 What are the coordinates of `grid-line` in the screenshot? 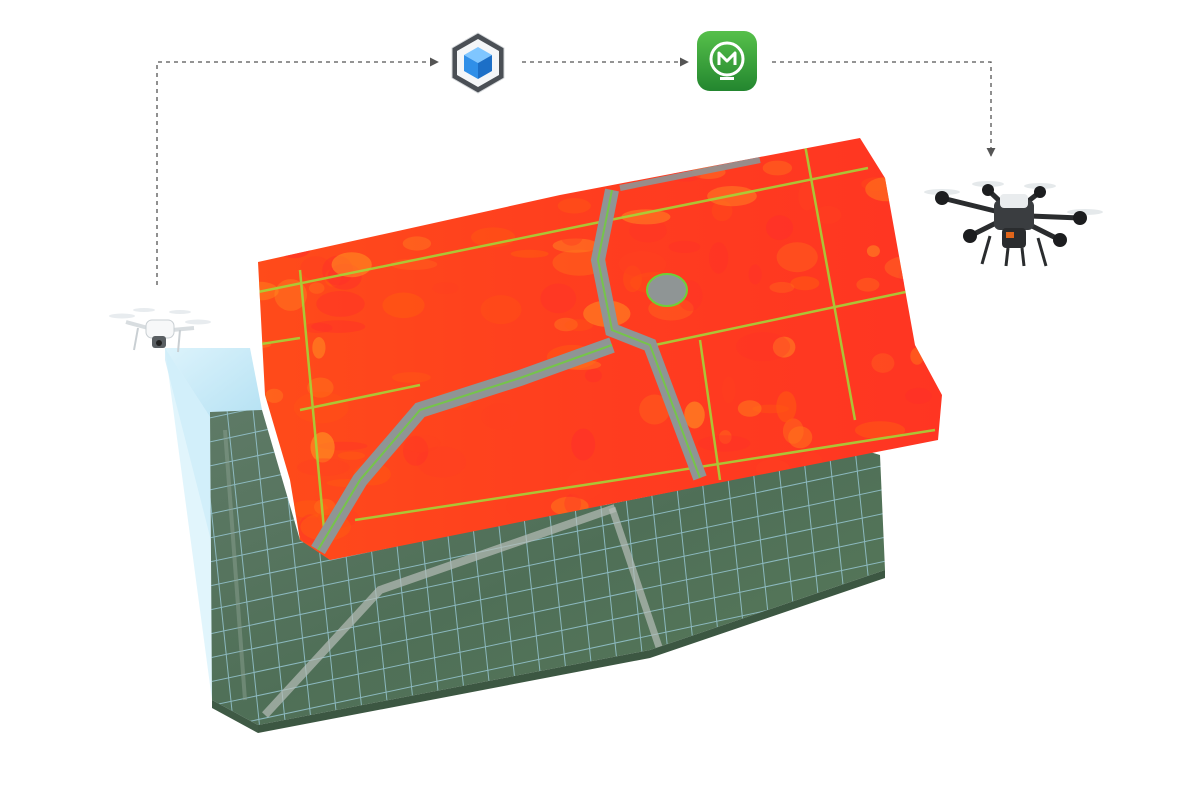 It's located at (919, 570).